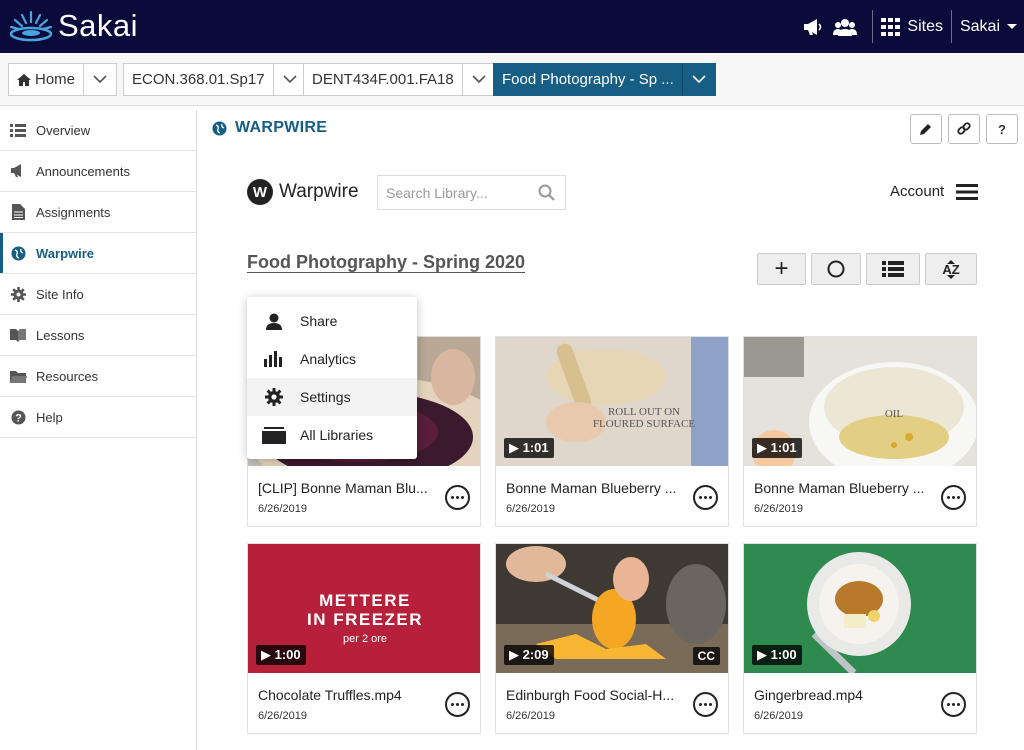 This screenshot has height=750, width=1024. Describe the element at coordinates (453, 192) in the screenshot. I see `search-input` at that location.